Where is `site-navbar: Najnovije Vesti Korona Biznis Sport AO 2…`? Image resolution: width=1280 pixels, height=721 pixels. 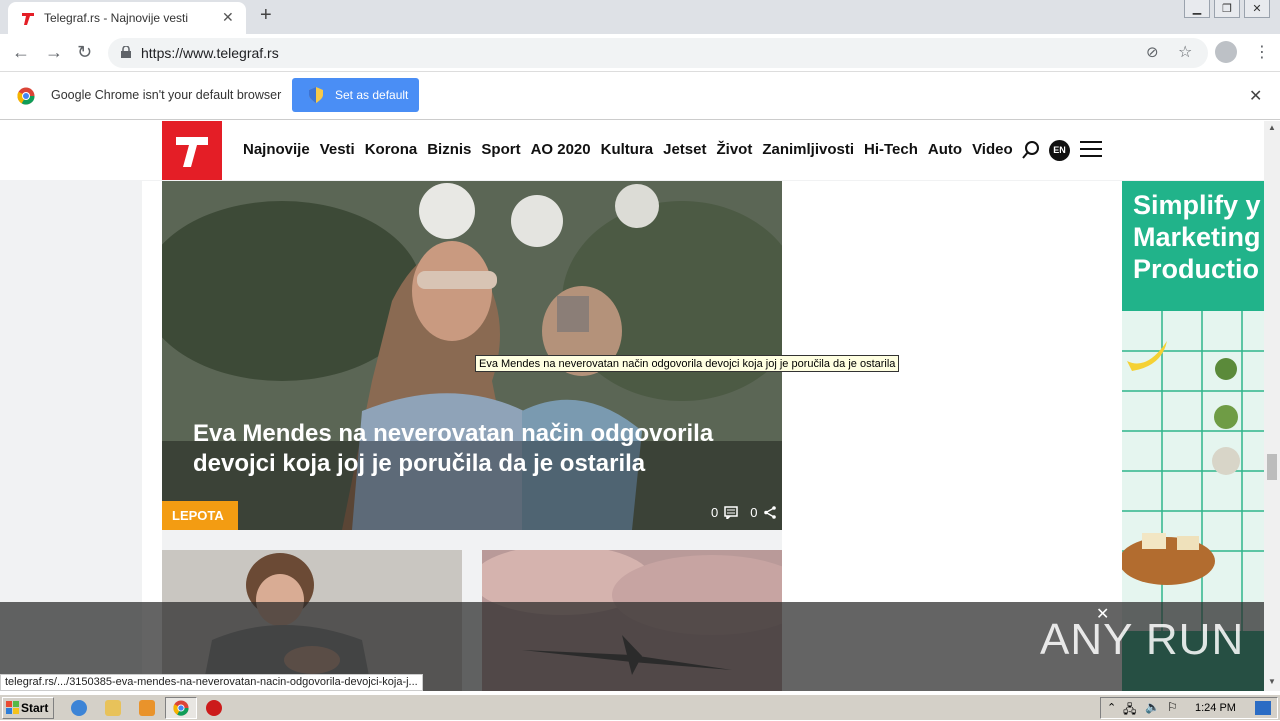 site-navbar: Najnovije Vesti Korona Biznis Sport AO 2… is located at coordinates (632, 150).